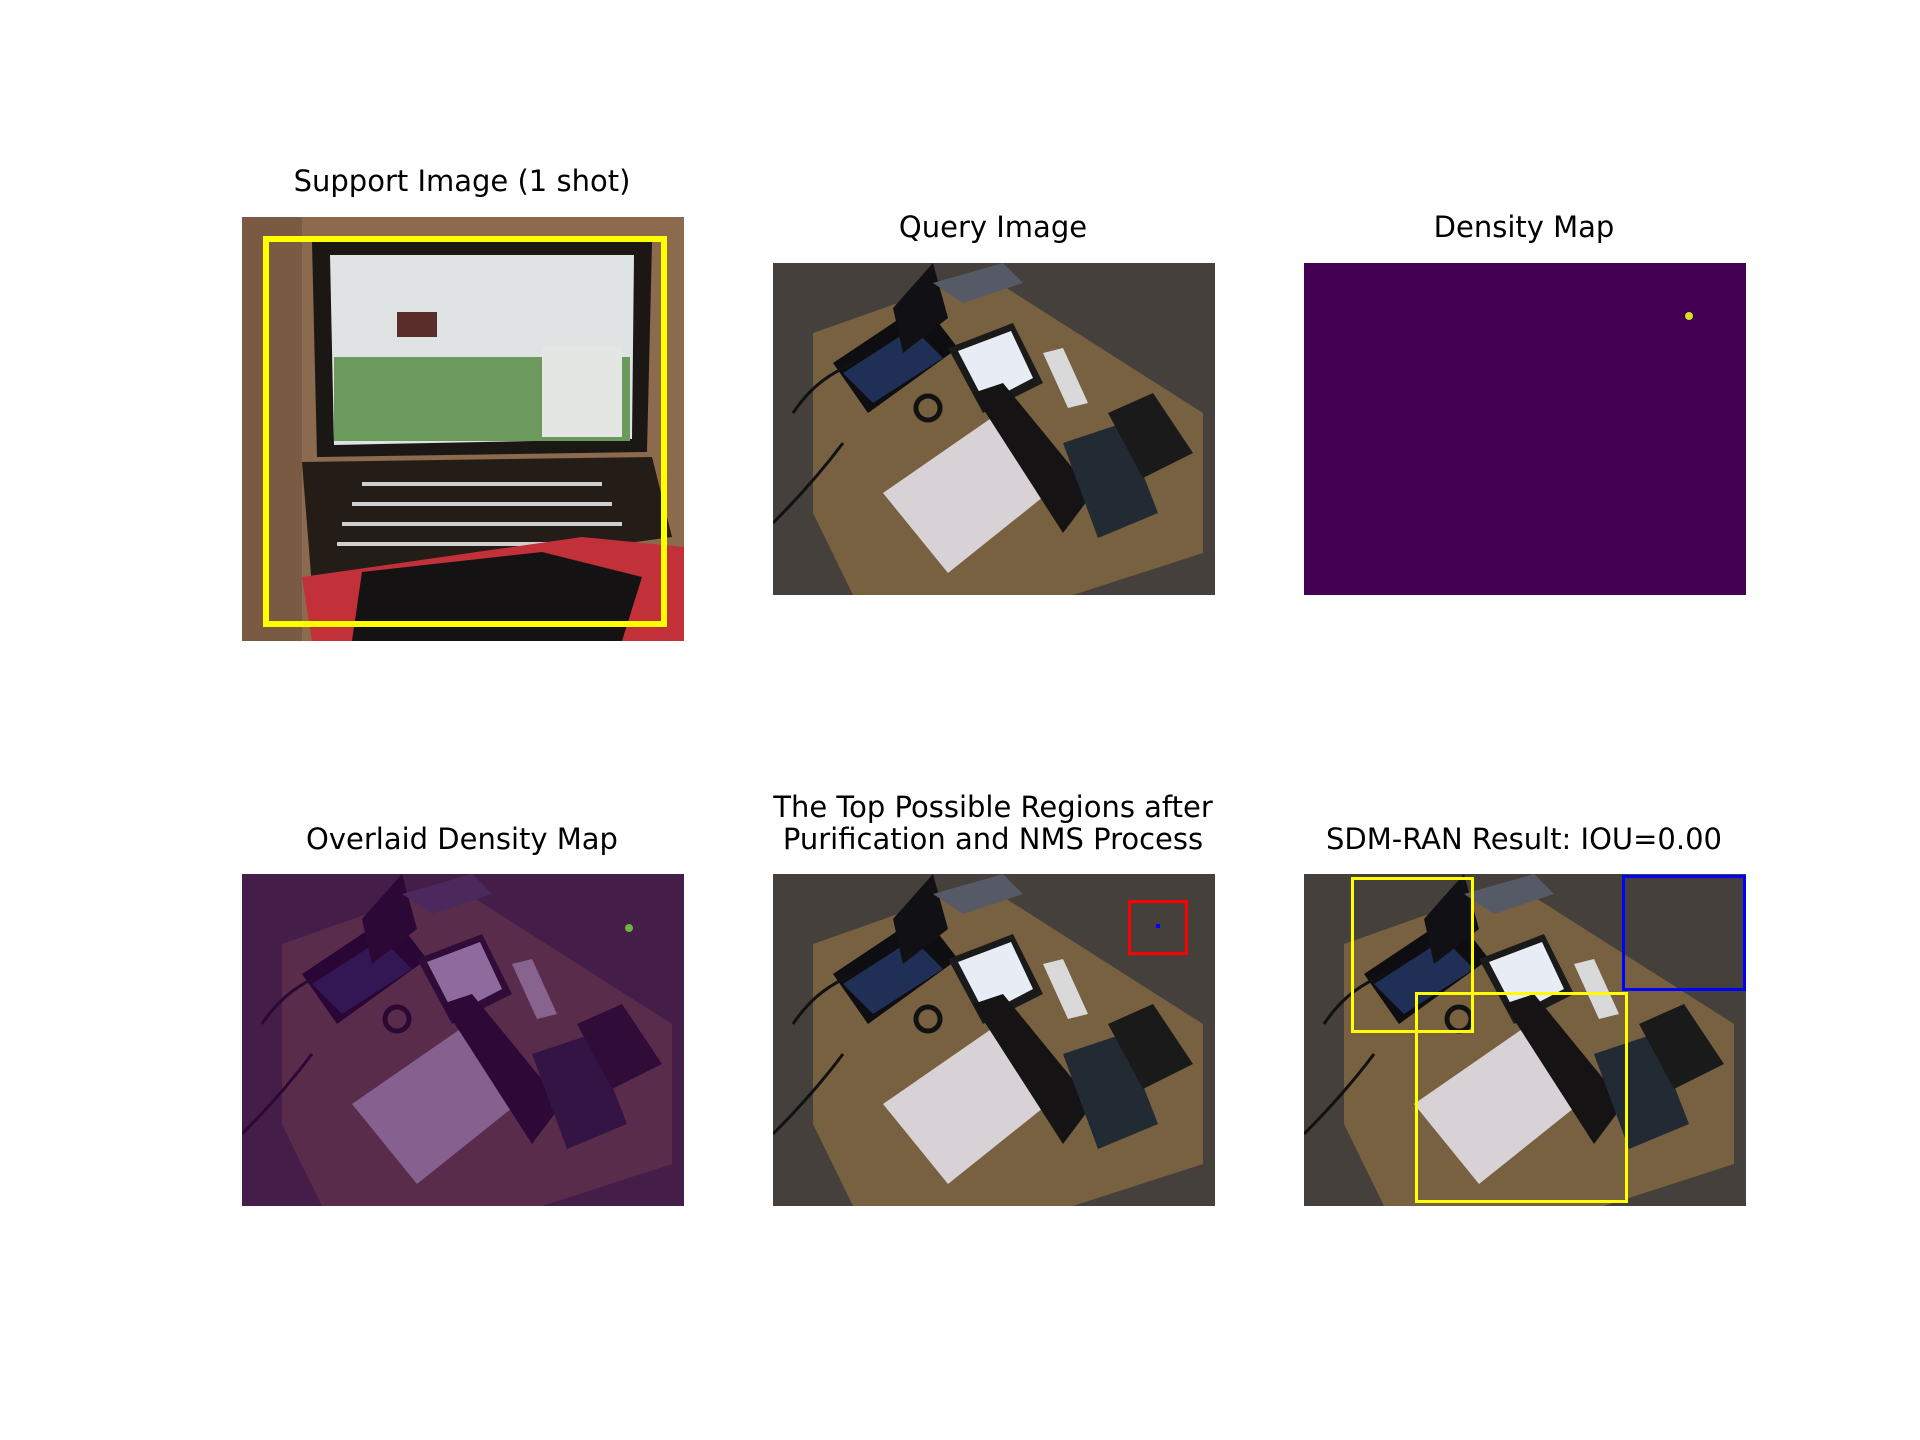 The image size is (1920, 1440). I want to click on ground-truth-box, so click(1684, 933).